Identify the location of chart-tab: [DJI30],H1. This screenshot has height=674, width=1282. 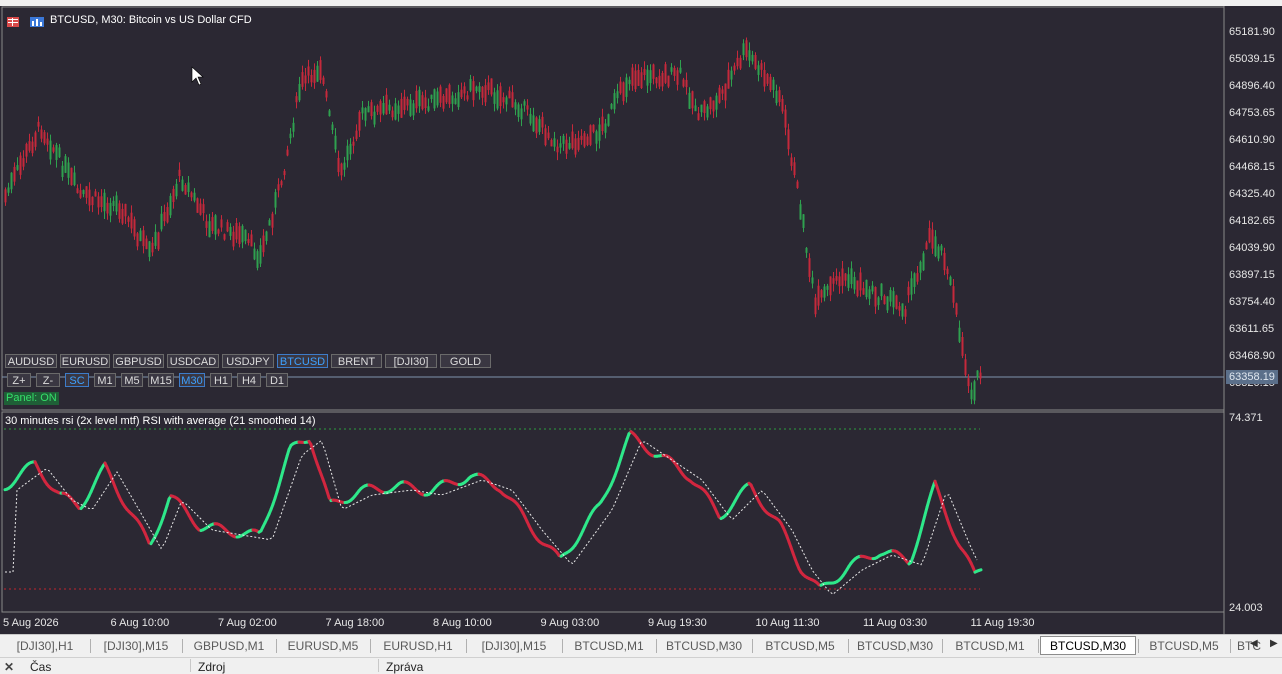
(45, 646).